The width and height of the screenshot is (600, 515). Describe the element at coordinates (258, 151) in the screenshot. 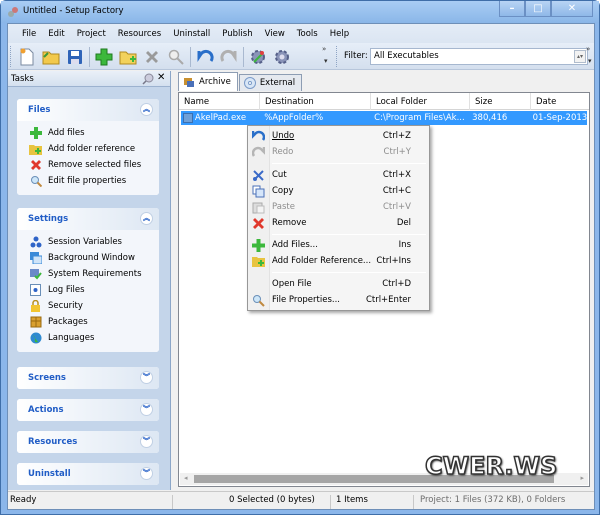

I see `redo-icon` at that location.